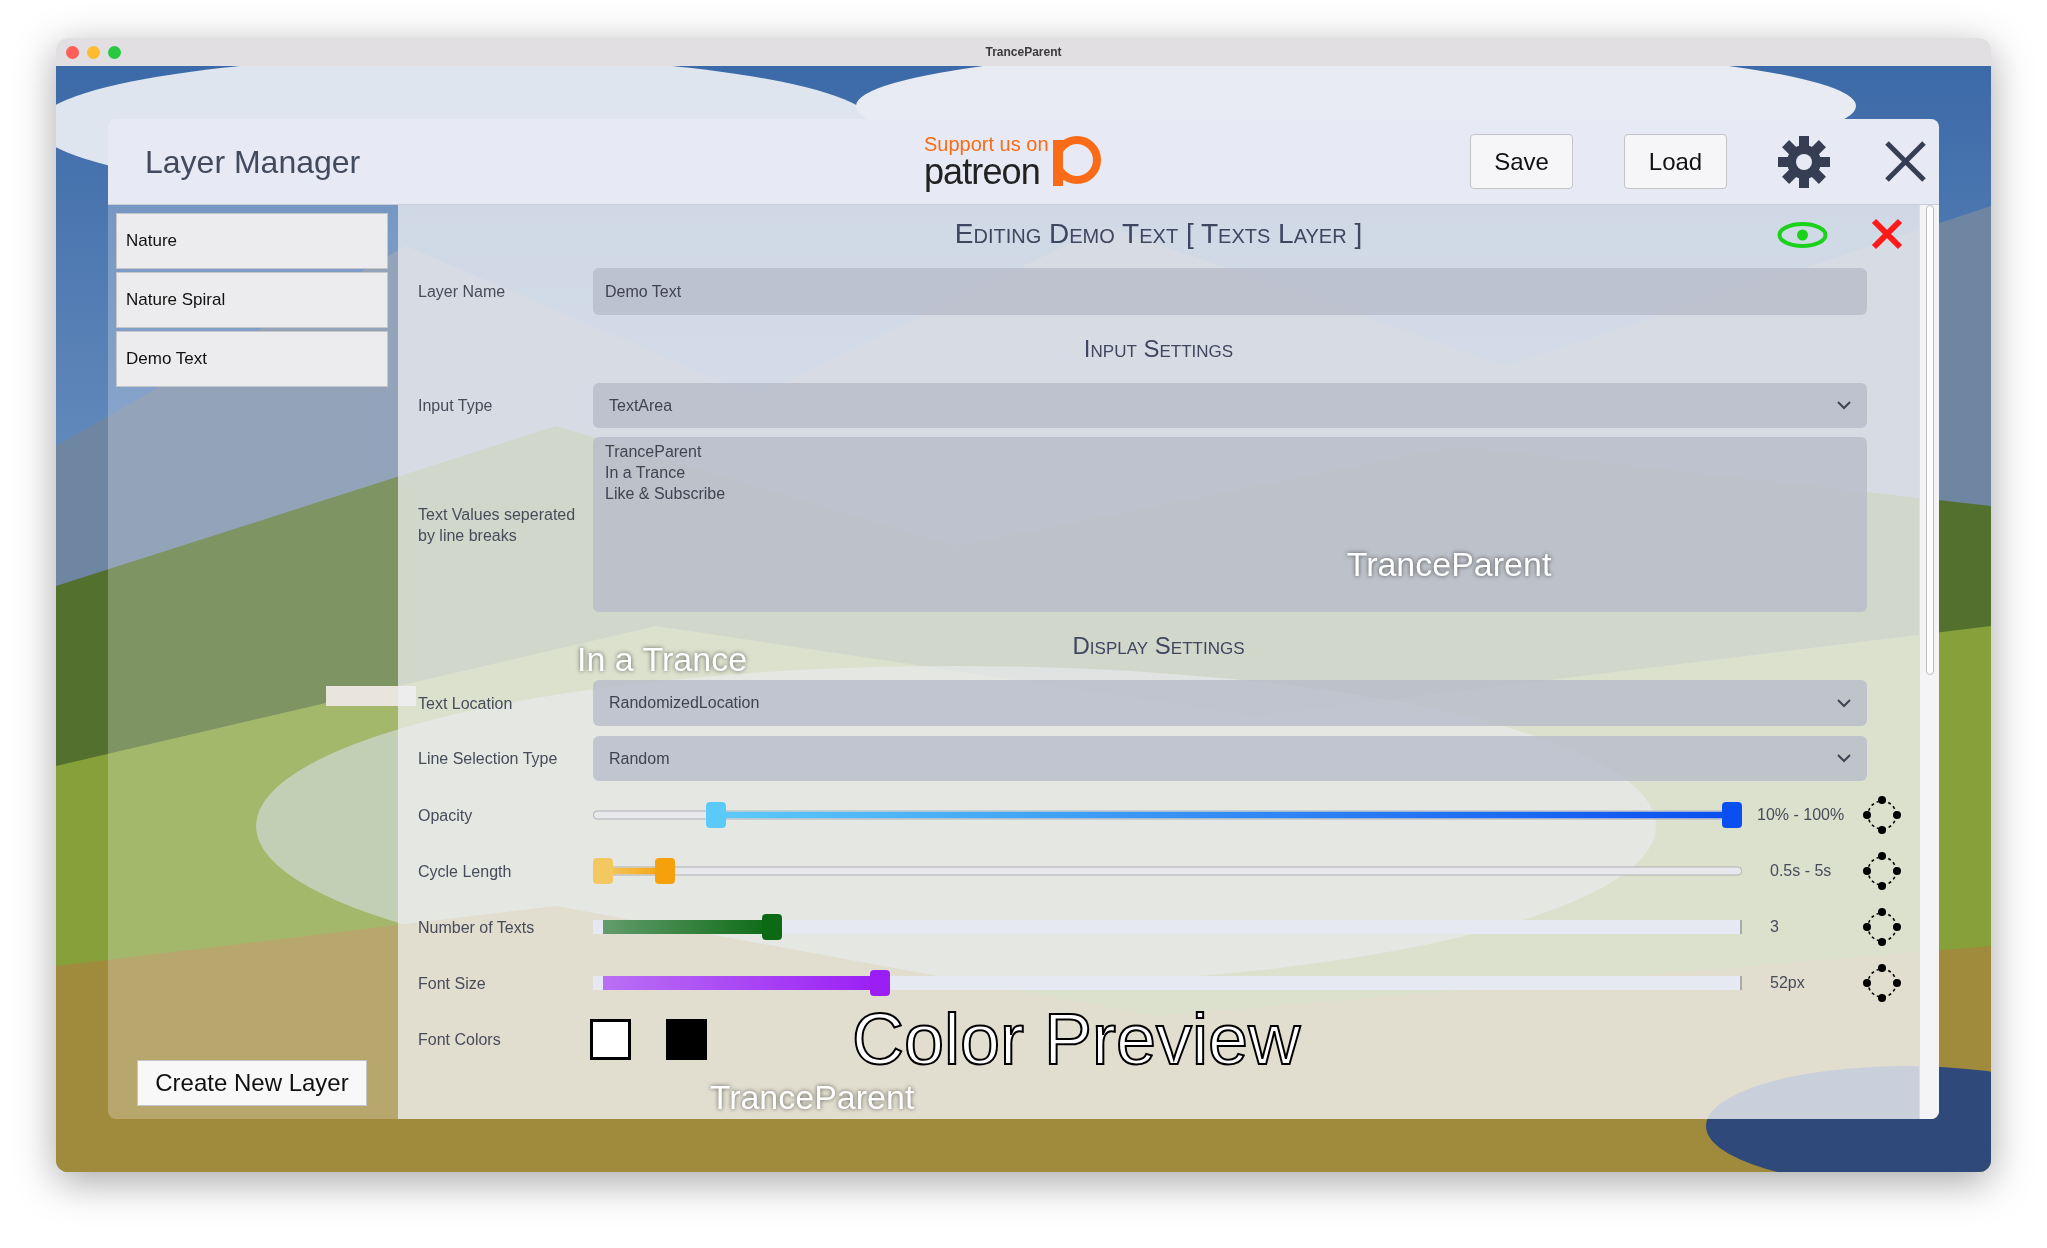  What do you see at coordinates (1887, 234) in the screenshot?
I see `delete-icon` at bounding box center [1887, 234].